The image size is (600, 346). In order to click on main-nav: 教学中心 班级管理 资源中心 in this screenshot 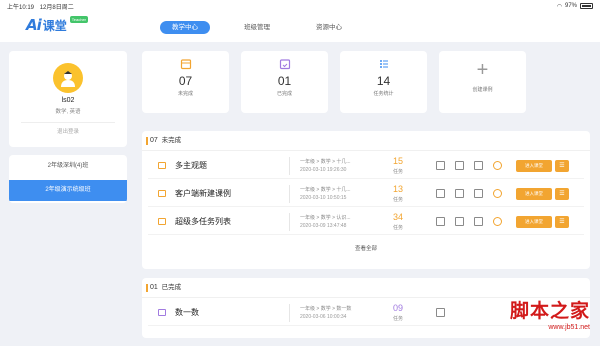, I will do `click(257, 27)`.